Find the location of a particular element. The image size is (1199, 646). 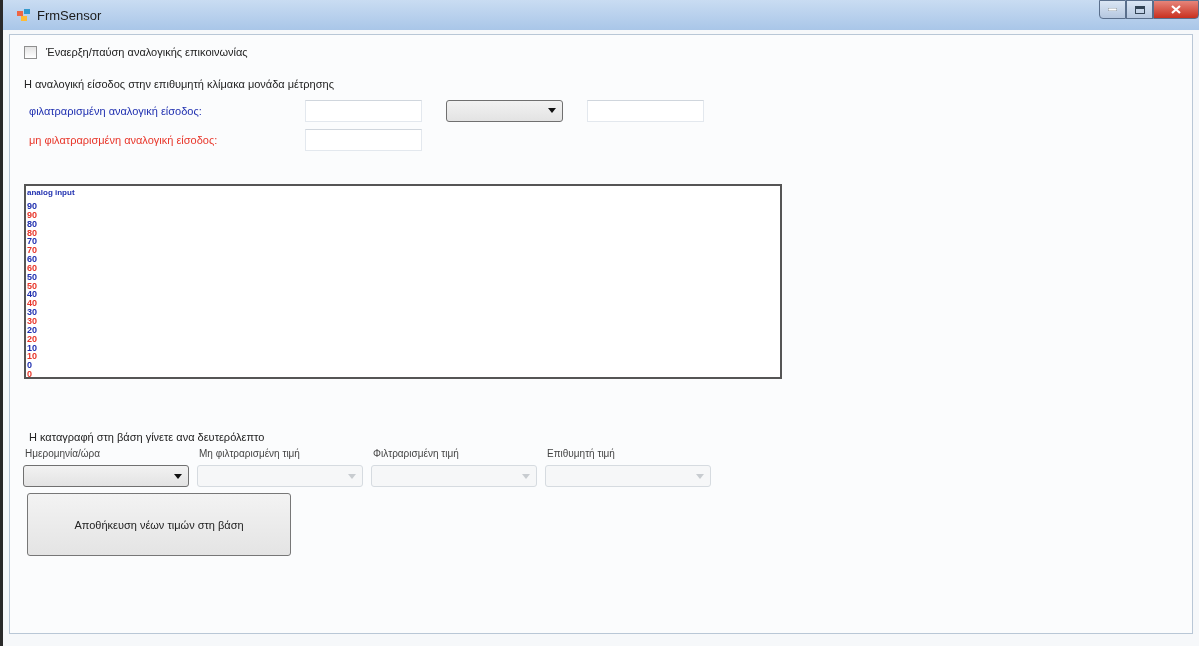

window-title: FrmSensor is located at coordinates (69, 15).